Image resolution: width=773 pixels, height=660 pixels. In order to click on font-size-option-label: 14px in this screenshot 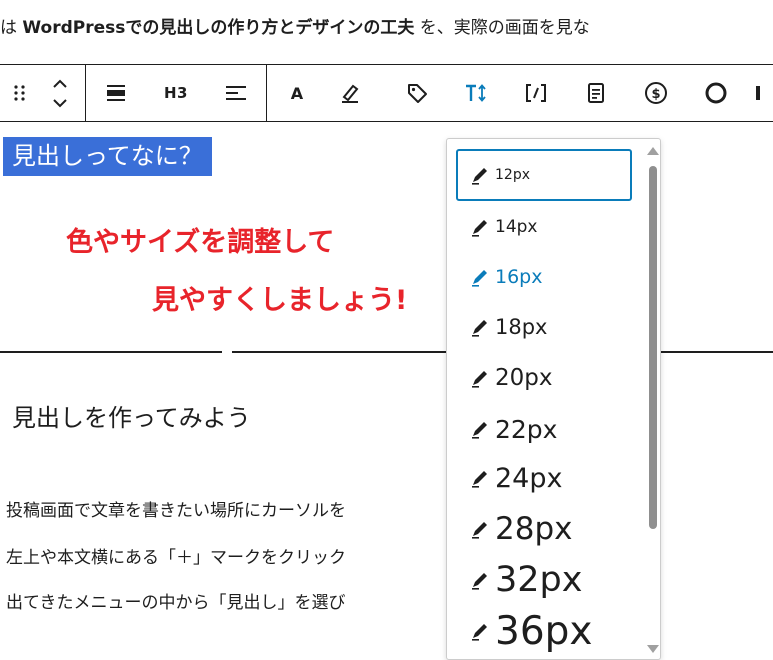, I will do `click(516, 227)`.